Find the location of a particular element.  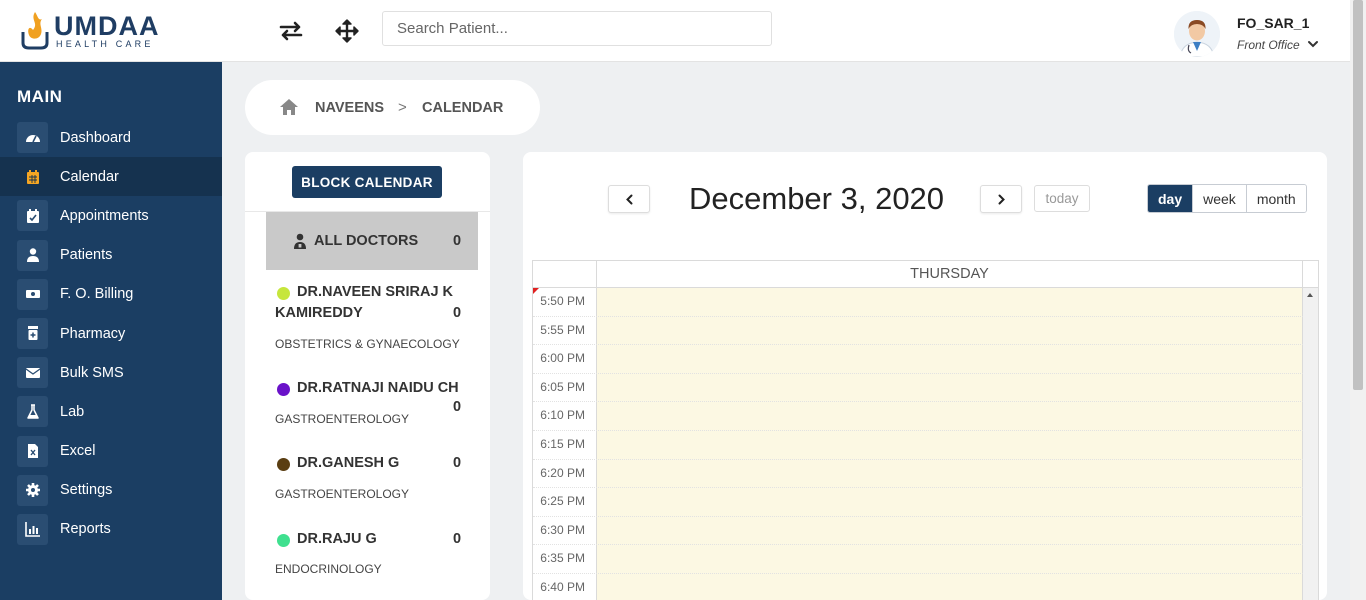

all-doctors-label: ALL DOCTORS is located at coordinates (366, 241).